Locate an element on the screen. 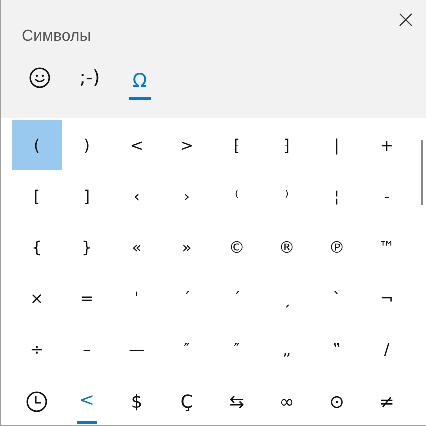 Image resolution: width=426 pixels, height=426 pixels. symbol-cell: ( is located at coordinates (37, 145).